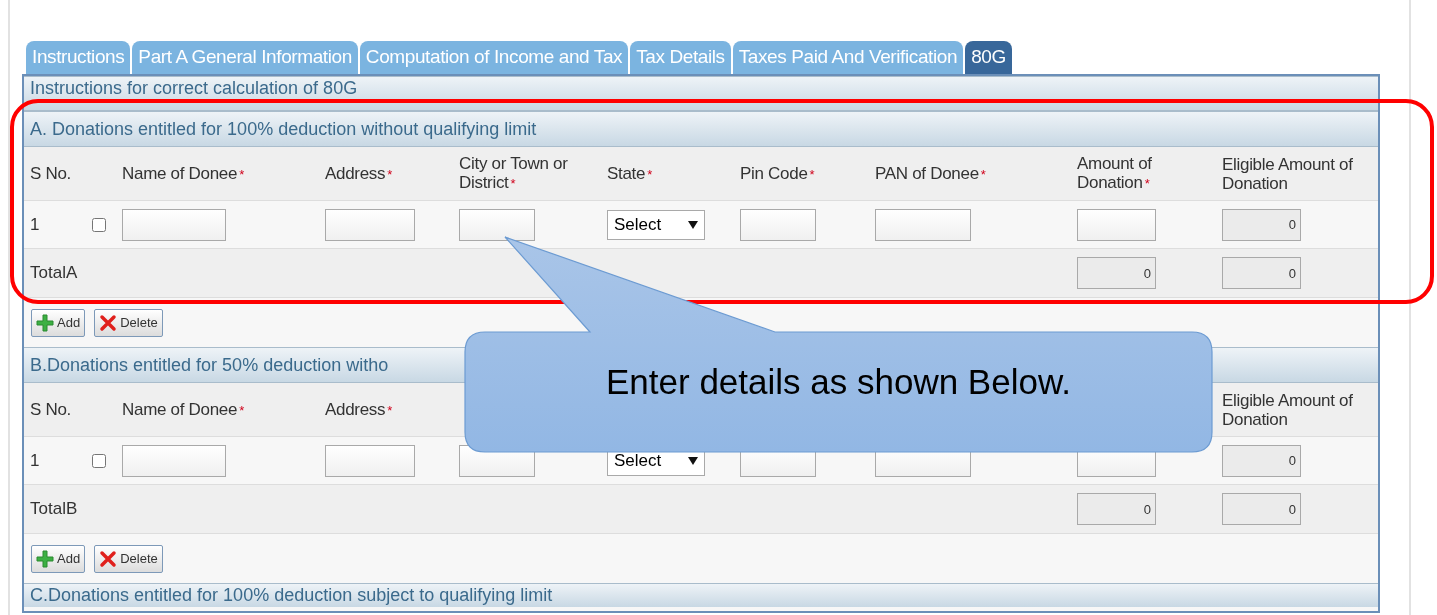 The height and width of the screenshot is (615, 1437). What do you see at coordinates (778, 173) in the screenshot?
I see `column-header: Pin Code*` at bounding box center [778, 173].